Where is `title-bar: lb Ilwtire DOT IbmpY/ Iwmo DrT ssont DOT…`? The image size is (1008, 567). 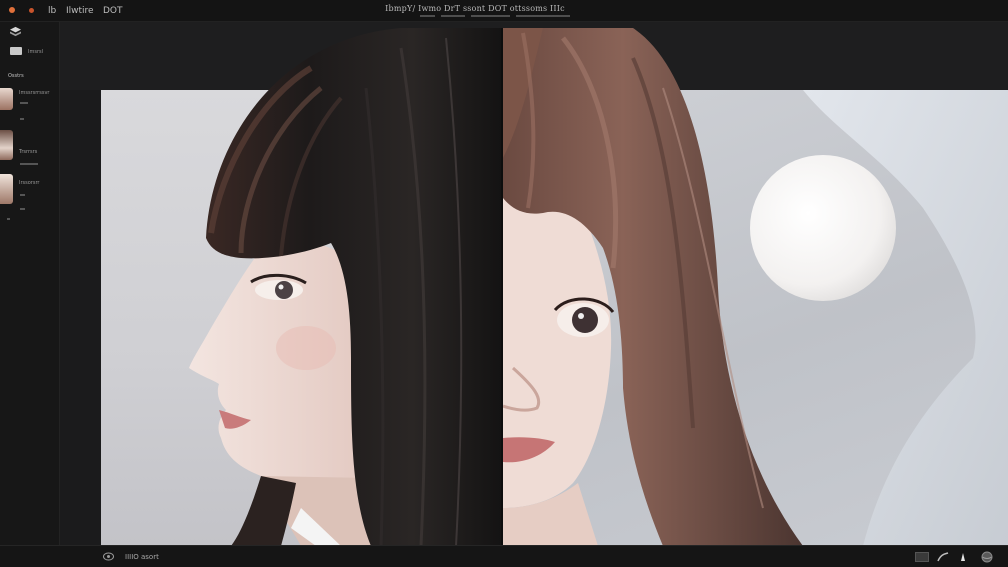 title-bar: lb Ilwtire DOT IbmpY/ Iwmo DrT ssont DOT… is located at coordinates (504, 11).